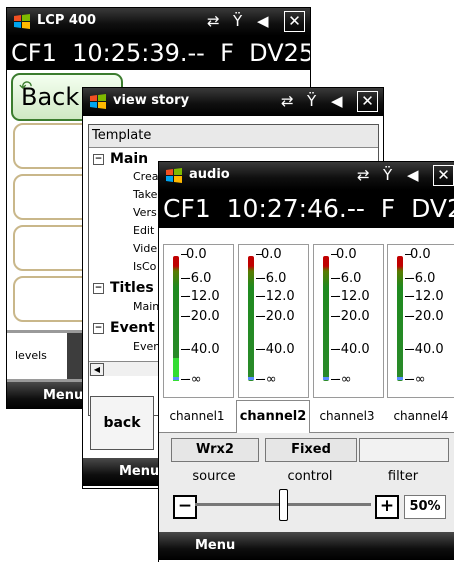  I want to click on tab-channel3: channel3, so click(347, 416).